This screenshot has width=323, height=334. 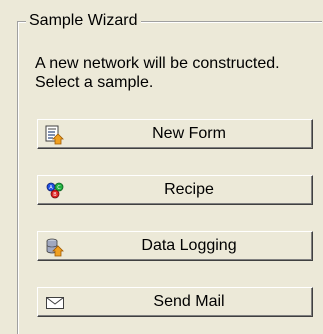 I want to click on recipe-button: A C B Recipe, so click(x=175, y=190).